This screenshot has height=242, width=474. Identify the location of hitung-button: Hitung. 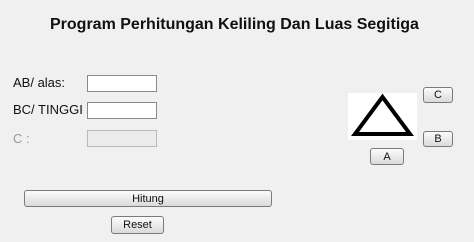
(148, 198).